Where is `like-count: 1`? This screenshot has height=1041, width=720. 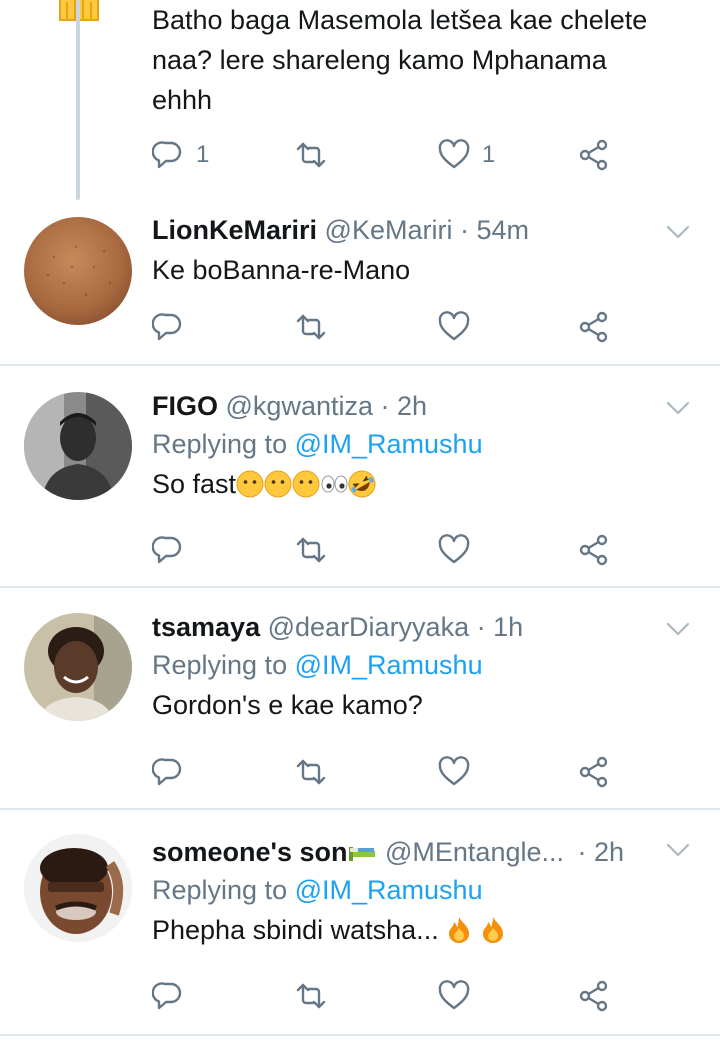 like-count: 1 is located at coordinates (489, 154).